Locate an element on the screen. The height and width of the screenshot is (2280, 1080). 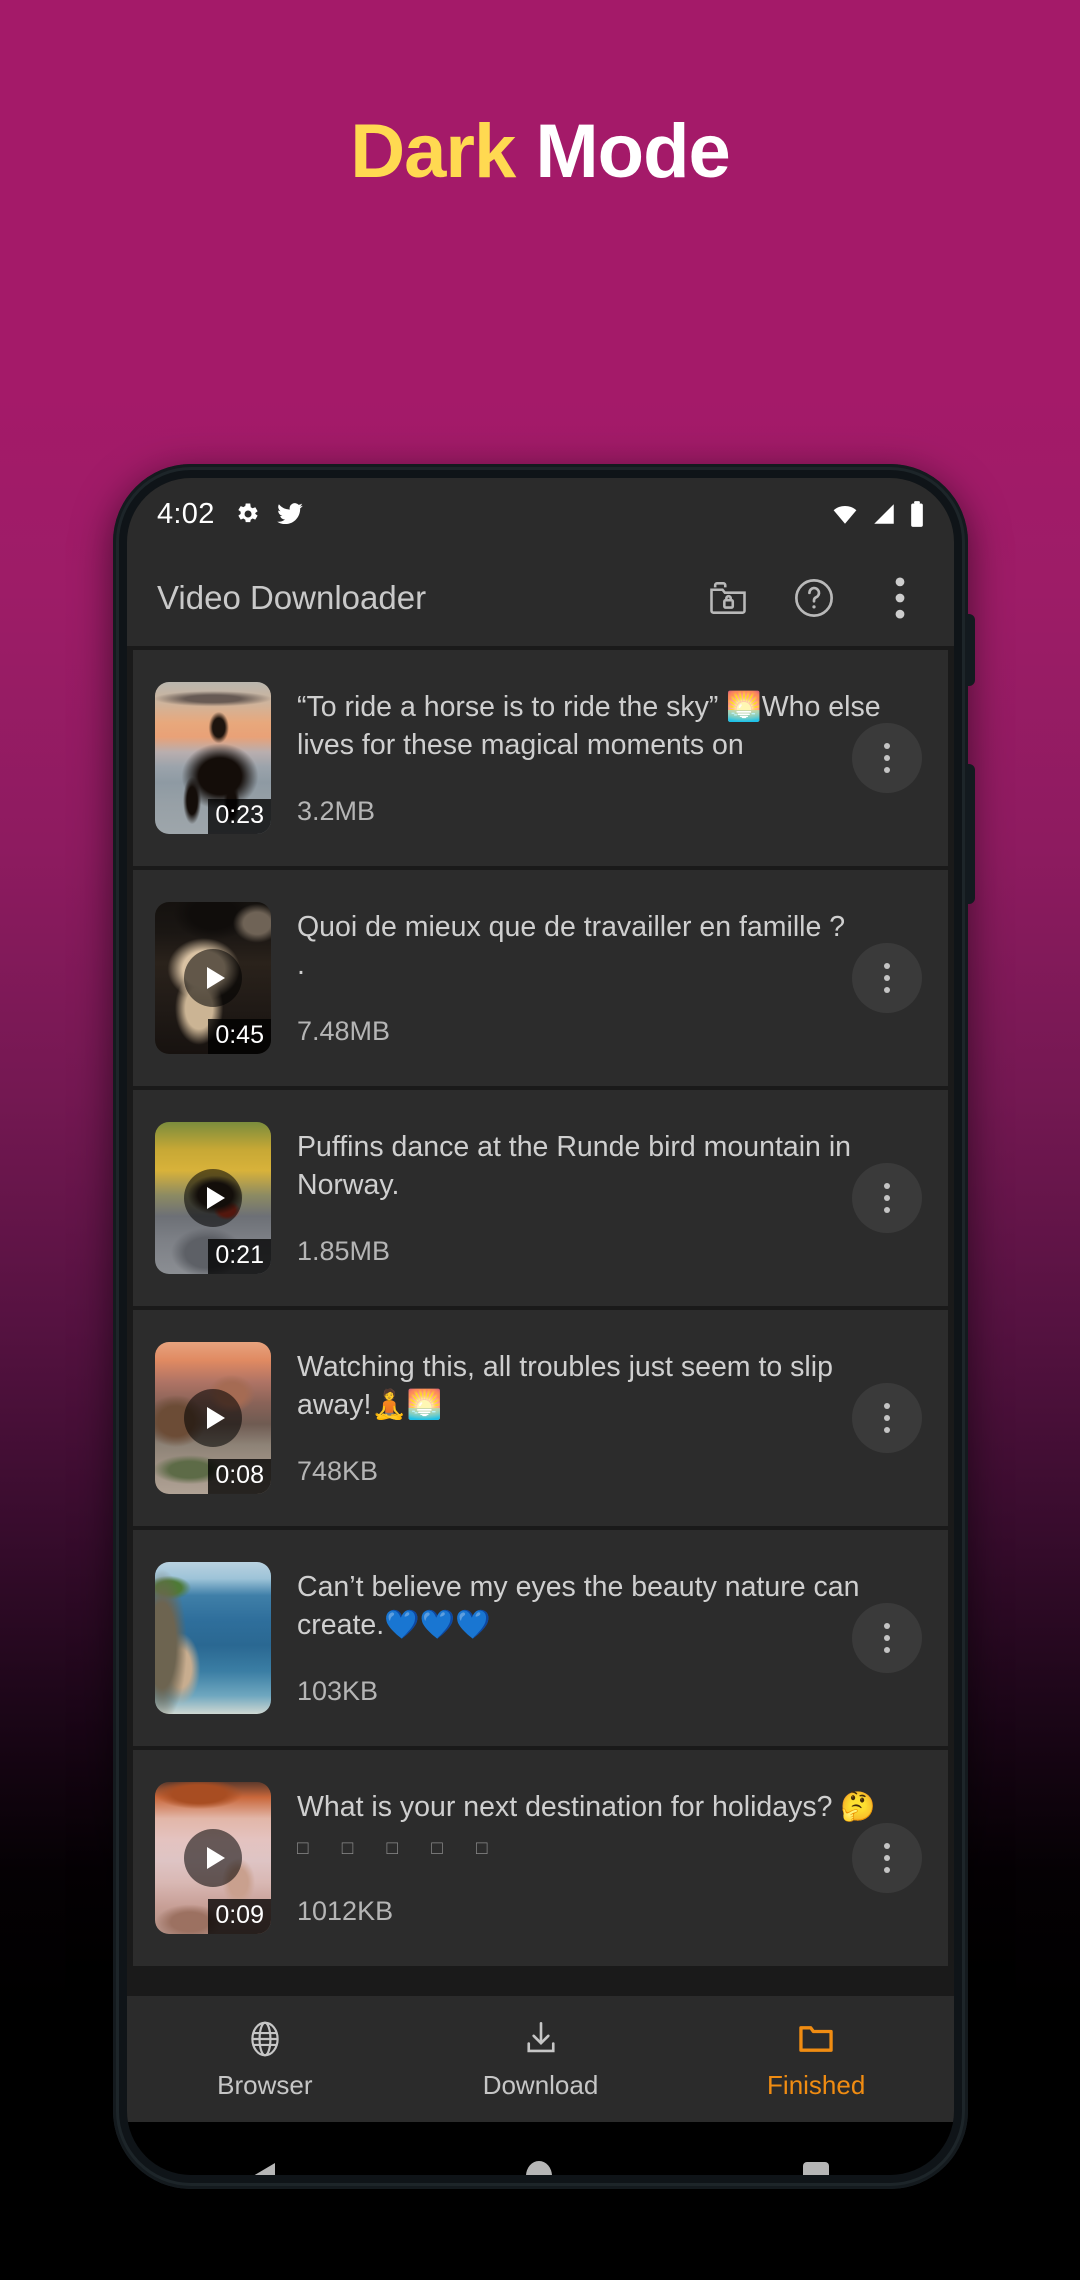
video-size: 7.48MB is located at coordinates (344, 1031).